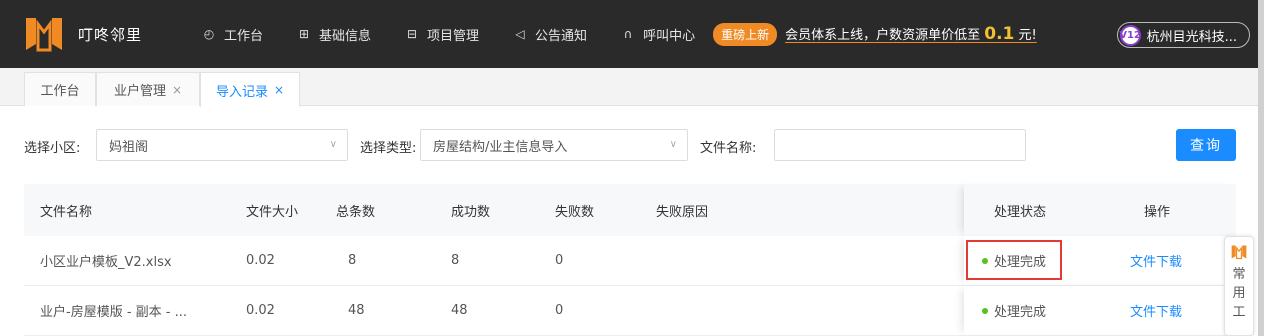 The height and width of the screenshot is (336, 1264). I want to click on success-count-cell: 48, so click(459, 310).